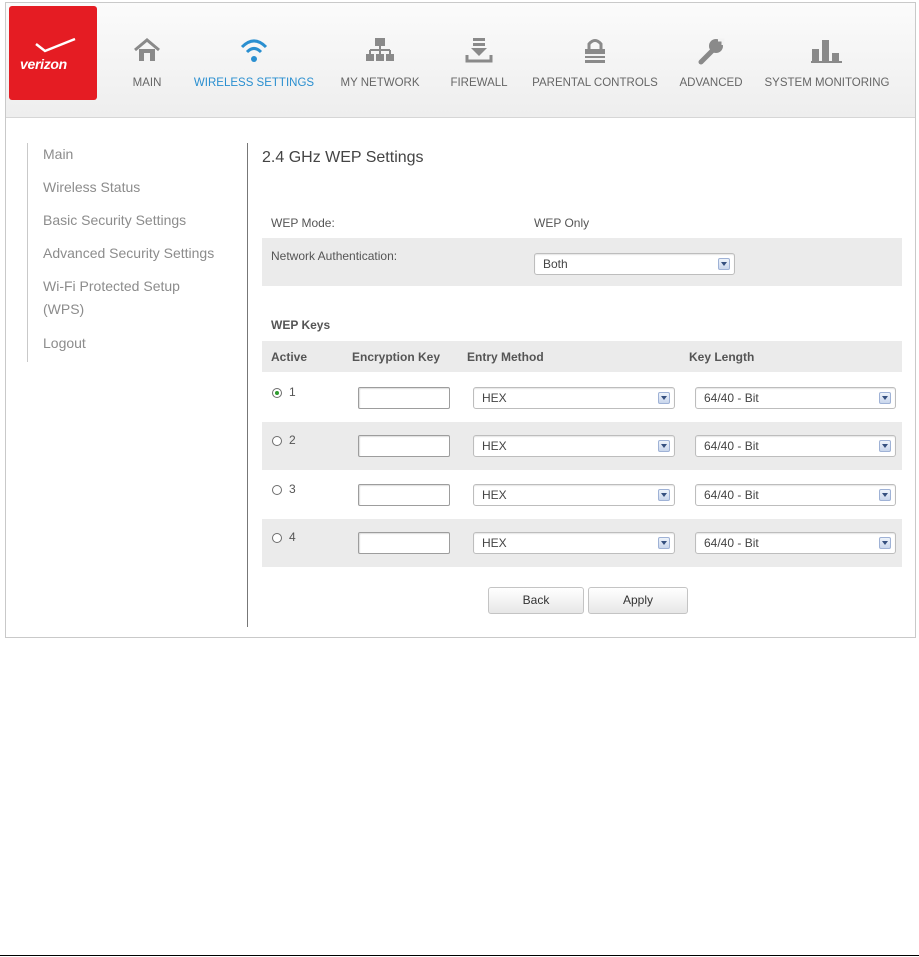 Image resolution: width=919 pixels, height=957 pixels. Describe the element at coordinates (536, 600) in the screenshot. I see `back-button: Back` at that location.